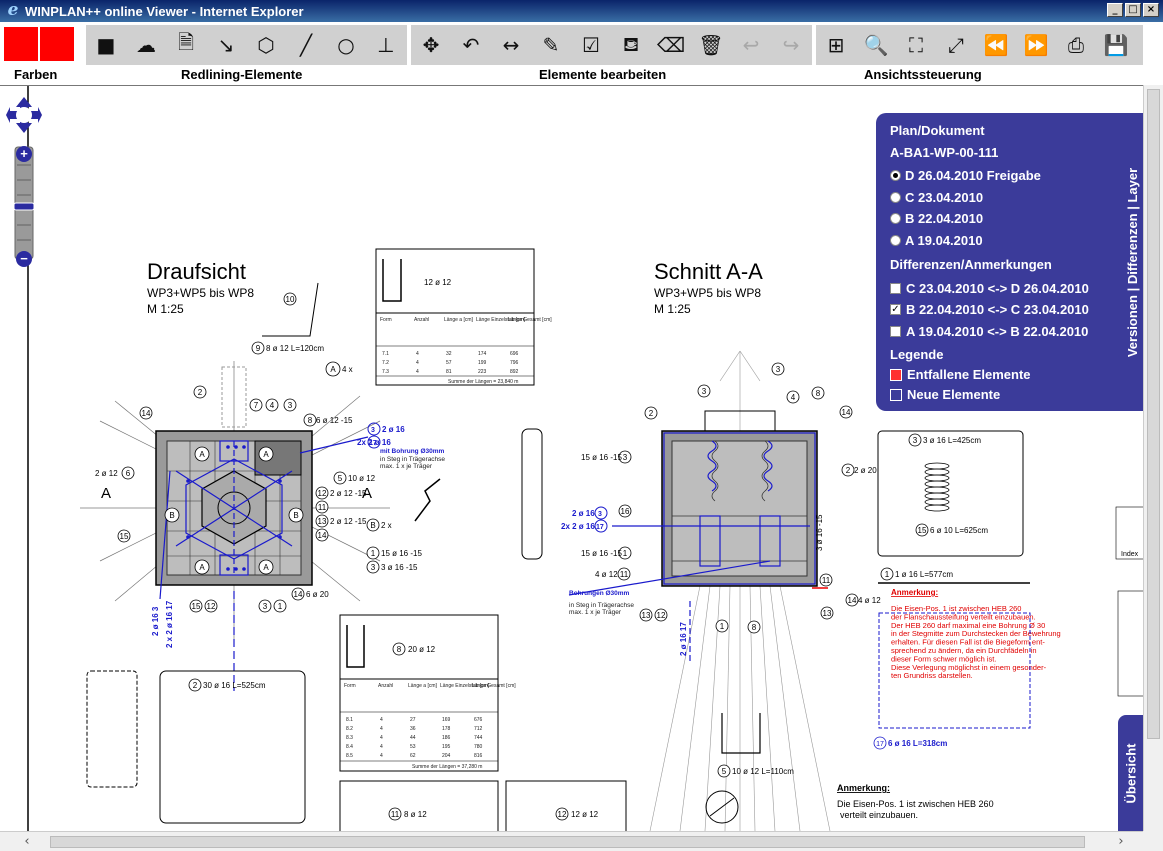 The image size is (1163, 851). Describe the element at coordinates (399, 567) in the screenshot. I see `bar-label-3-left: 3 ø 16 -15` at that location.